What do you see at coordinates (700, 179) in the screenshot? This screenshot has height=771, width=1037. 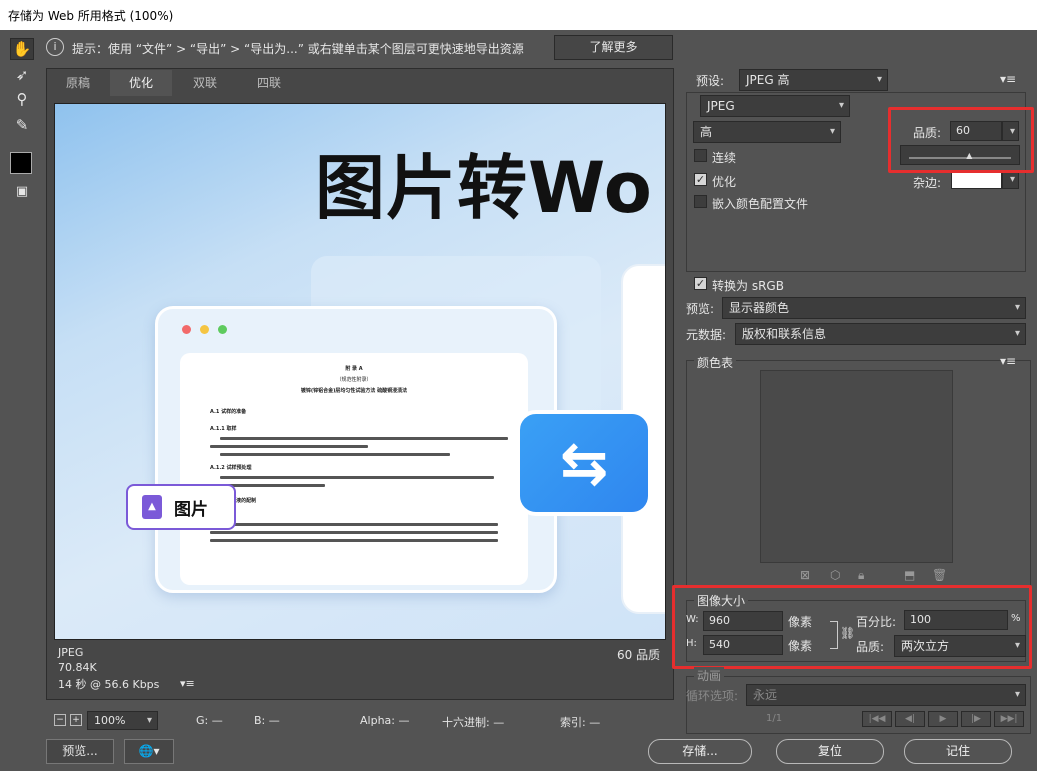 I see `optimized-checkbox: ✓` at bounding box center [700, 179].